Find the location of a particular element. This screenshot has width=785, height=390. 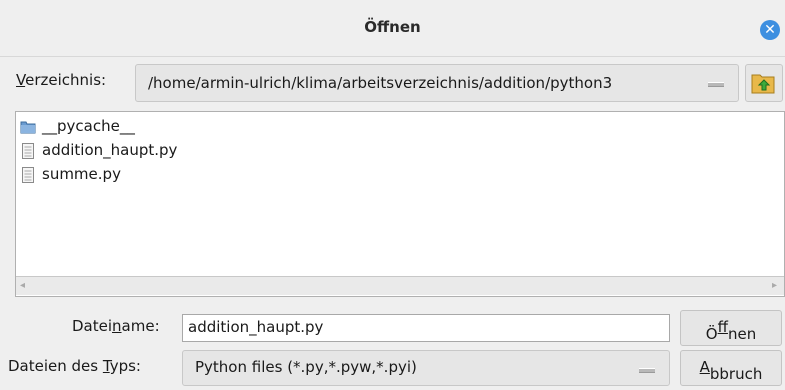

cancel-button: Abbruch is located at coordinates (731, 368).